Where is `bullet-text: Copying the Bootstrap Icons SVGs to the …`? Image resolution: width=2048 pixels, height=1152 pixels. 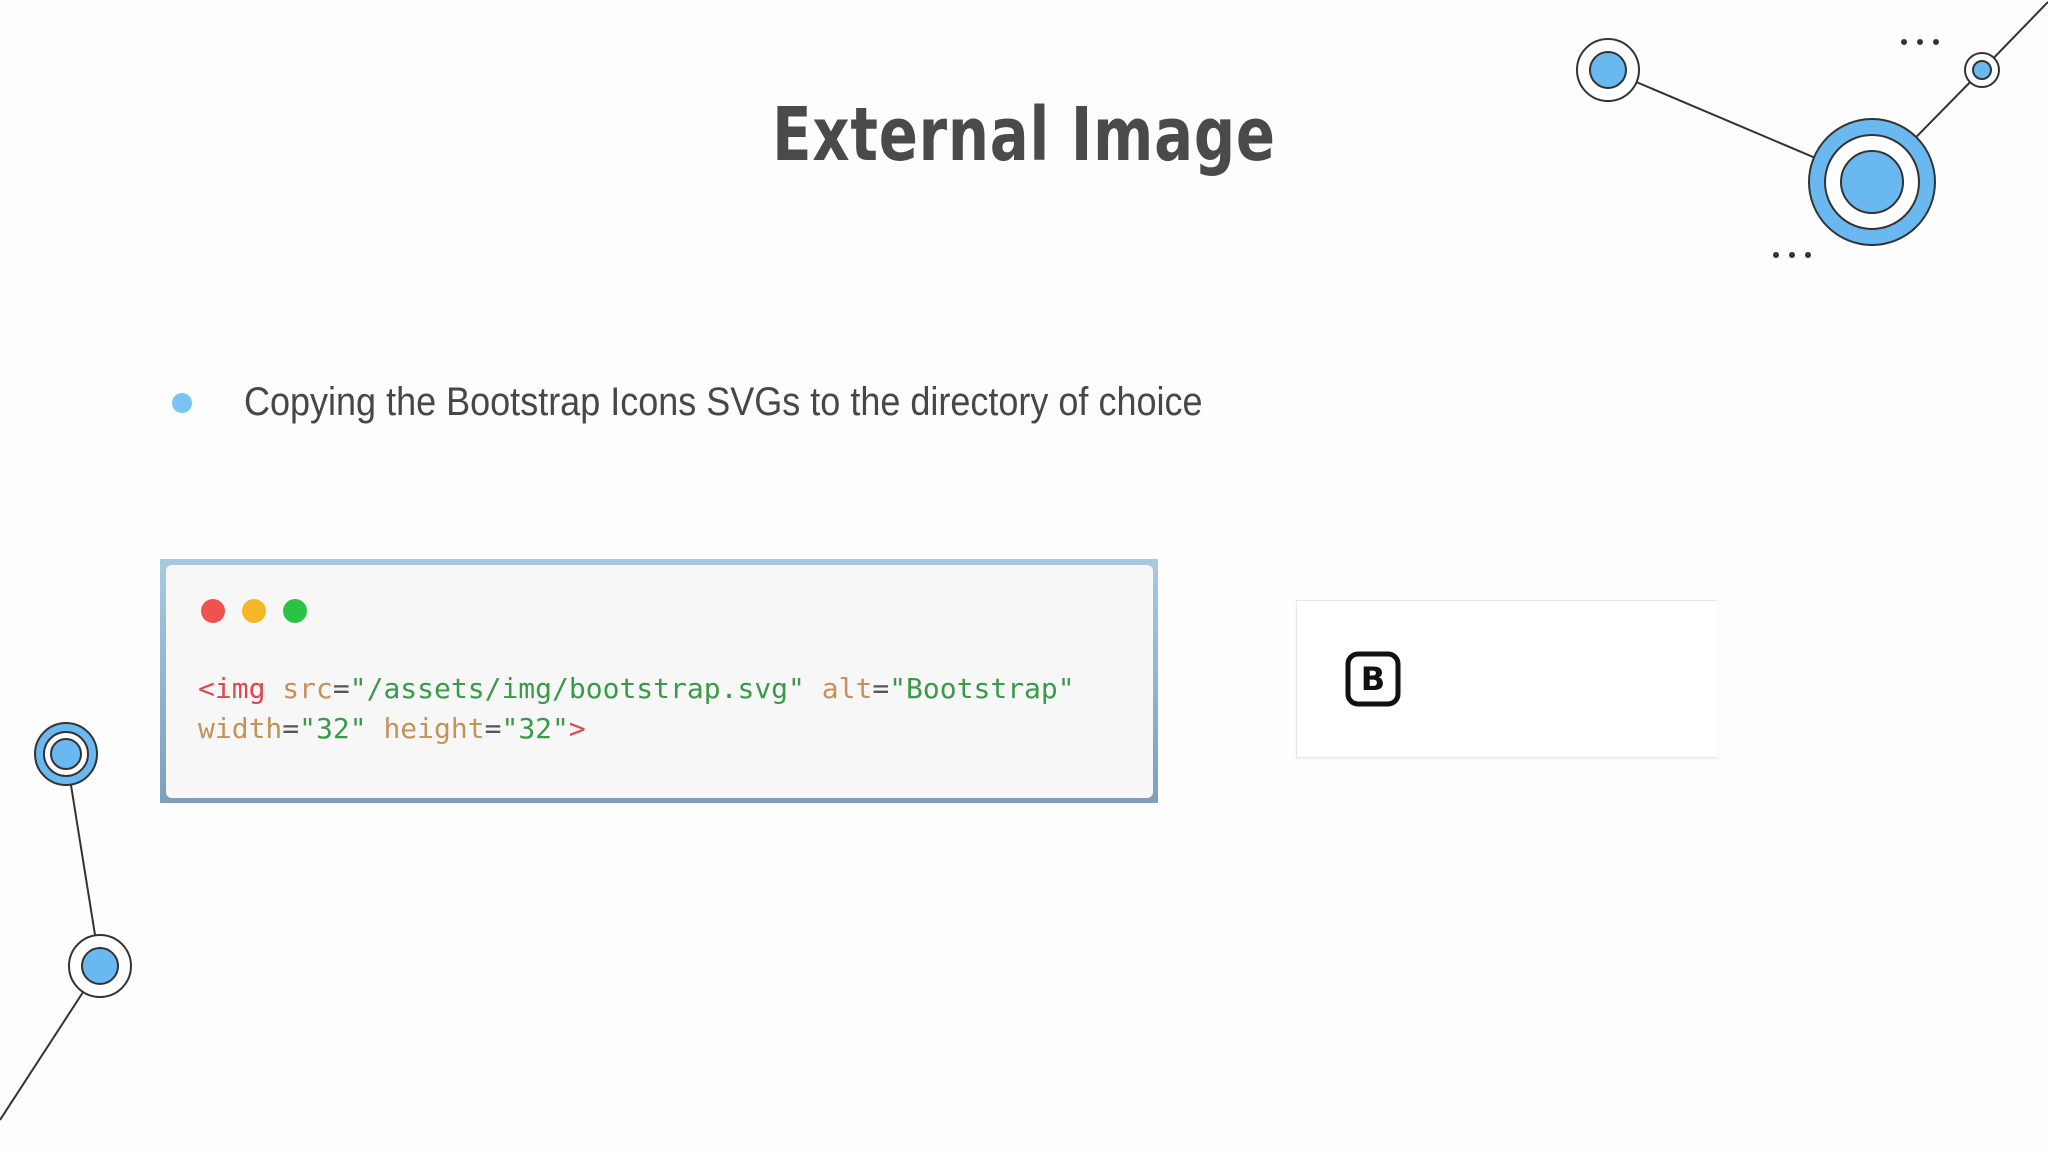
bullet-text: Copying the Bootstrap Icons SVGs to the … is located at coordinates (723, 402).